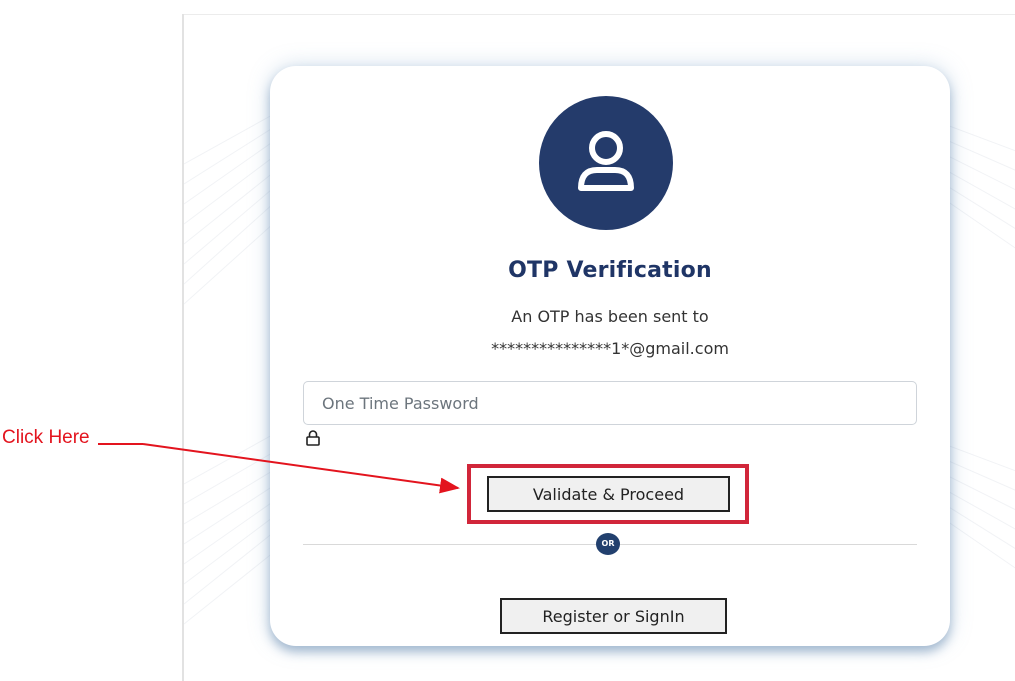 The height and width of the screenshot is (681, 1015). What do you see at coordinates (46, 437) in the screenshot?
I see `annotation-label: Click Here` at bounding box center [46, 437].